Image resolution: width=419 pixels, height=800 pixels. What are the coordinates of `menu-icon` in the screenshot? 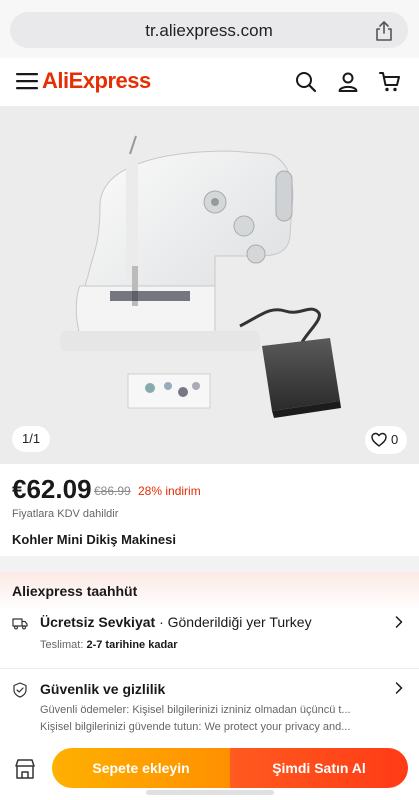 It's located at (27, 81).